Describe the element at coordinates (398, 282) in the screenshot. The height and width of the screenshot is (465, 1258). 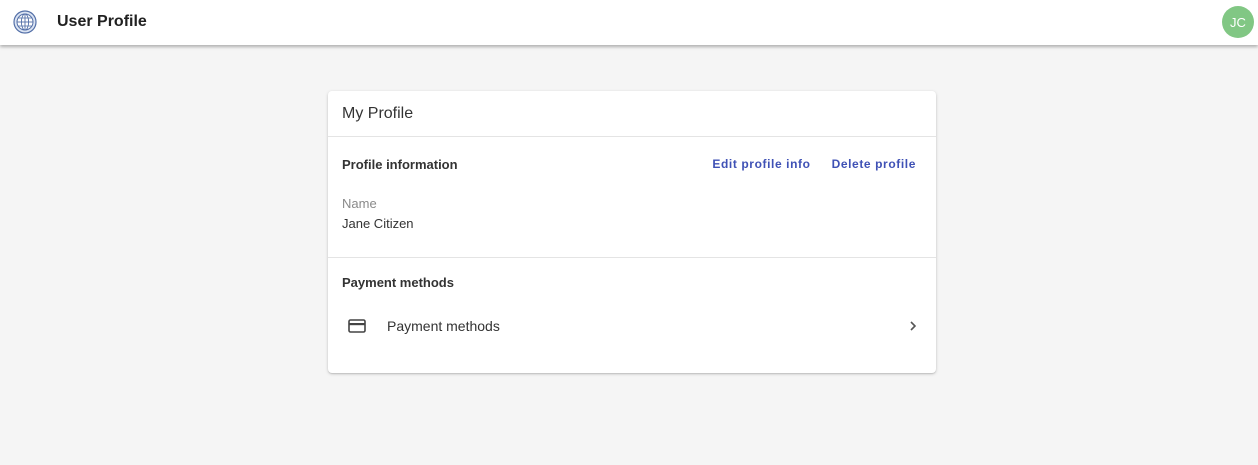
I see `payment-methods-heading: Payment methods` at that location.